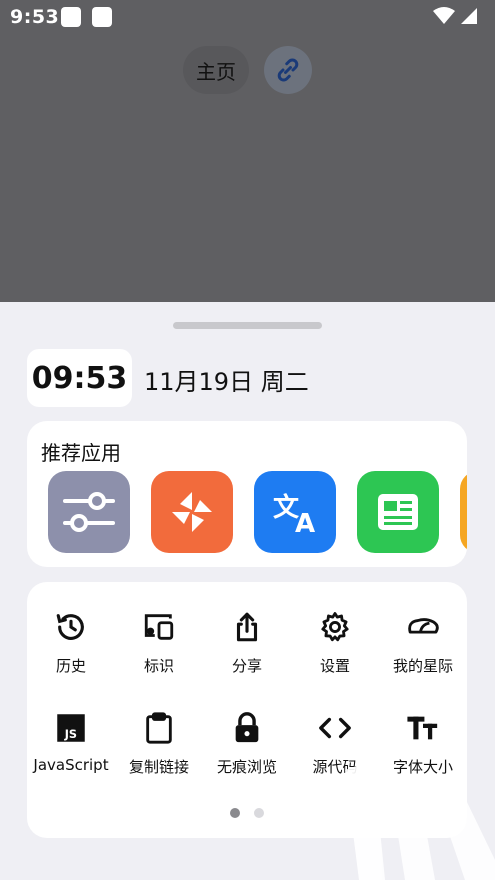  What do you see at coordinates (71, 649) in the screenshot?
I see `history-button: 历史` at bounding box center [71, 649].